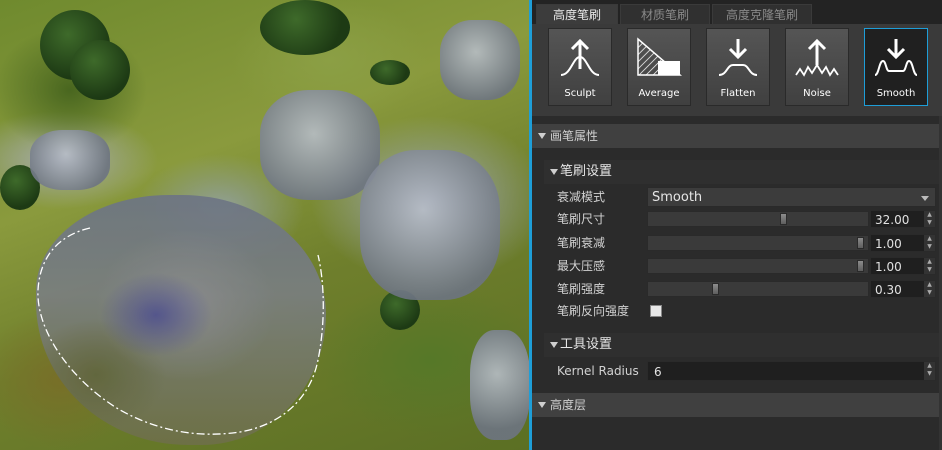  I want to click on brush-tool-row: Sculpt Average Flatten Noise Smooth, so click(737, 70).